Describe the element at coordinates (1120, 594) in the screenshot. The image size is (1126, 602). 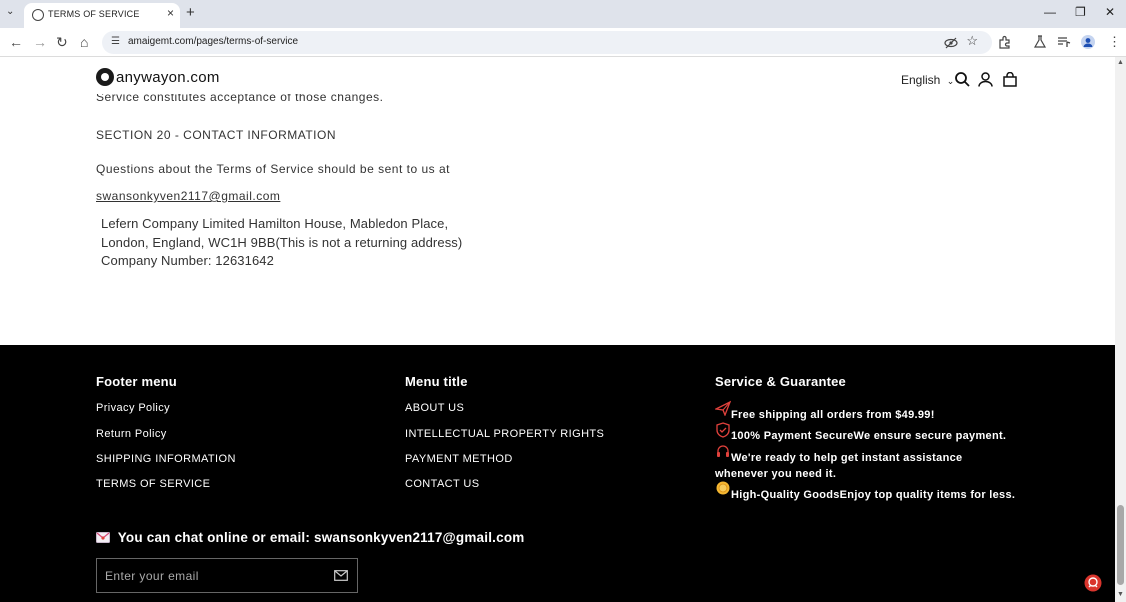
I see `scroll-down-arrow-icon: ▼` at that location.